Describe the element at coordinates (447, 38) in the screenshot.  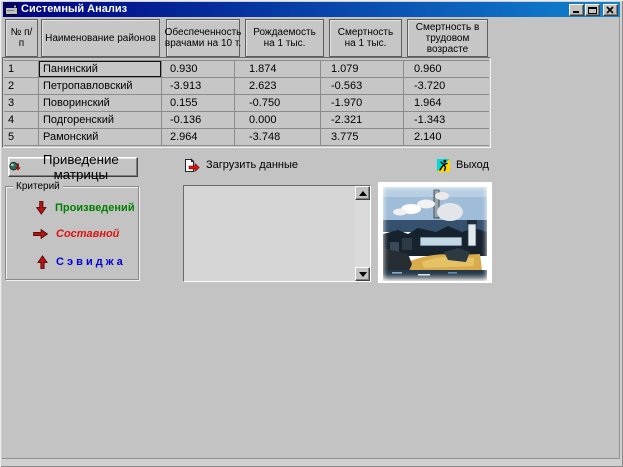
I see `col-header-working-age-mortality: Смертность в трудовом возрасте` at that location.